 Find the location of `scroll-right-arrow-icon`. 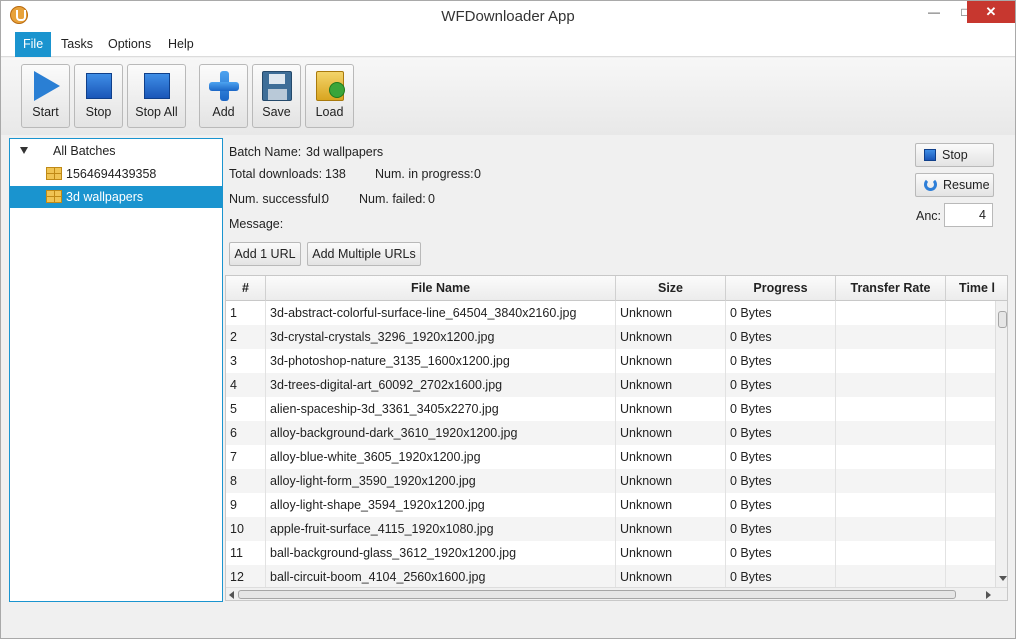

scroll-right-arrow-icon is located at coordinates (988, 595).